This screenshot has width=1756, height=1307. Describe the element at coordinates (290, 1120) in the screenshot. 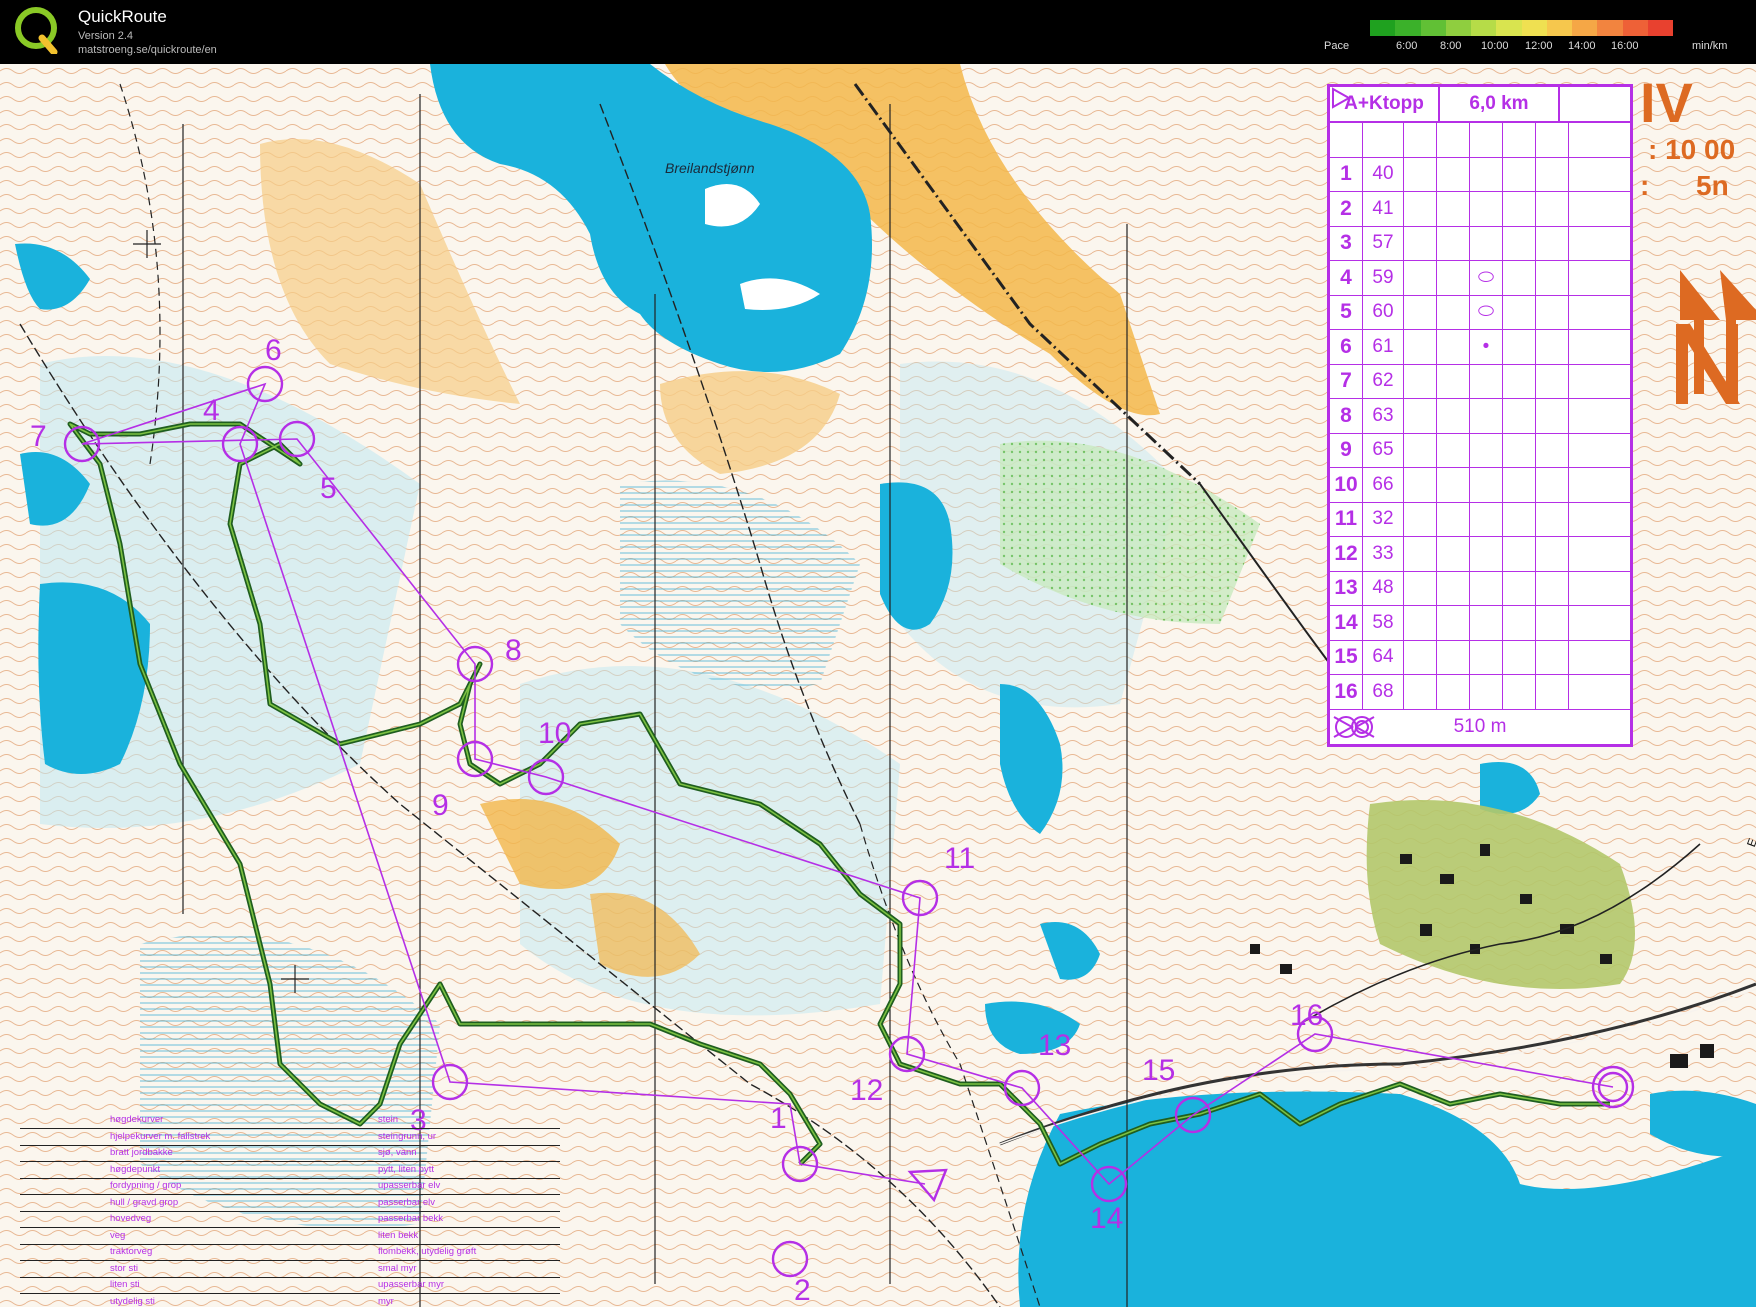

I see `legend-row: høgdekurver stein` at that location.